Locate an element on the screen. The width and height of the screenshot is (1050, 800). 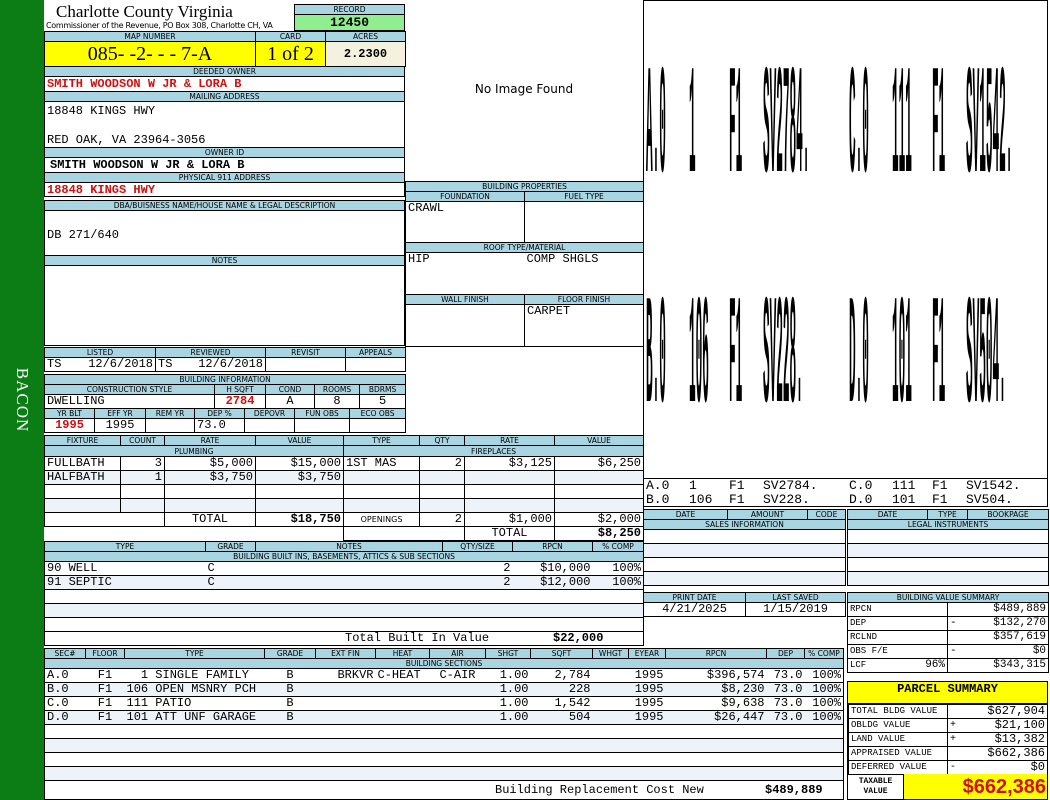
section-row-grade is located at coordinates (290, 731).